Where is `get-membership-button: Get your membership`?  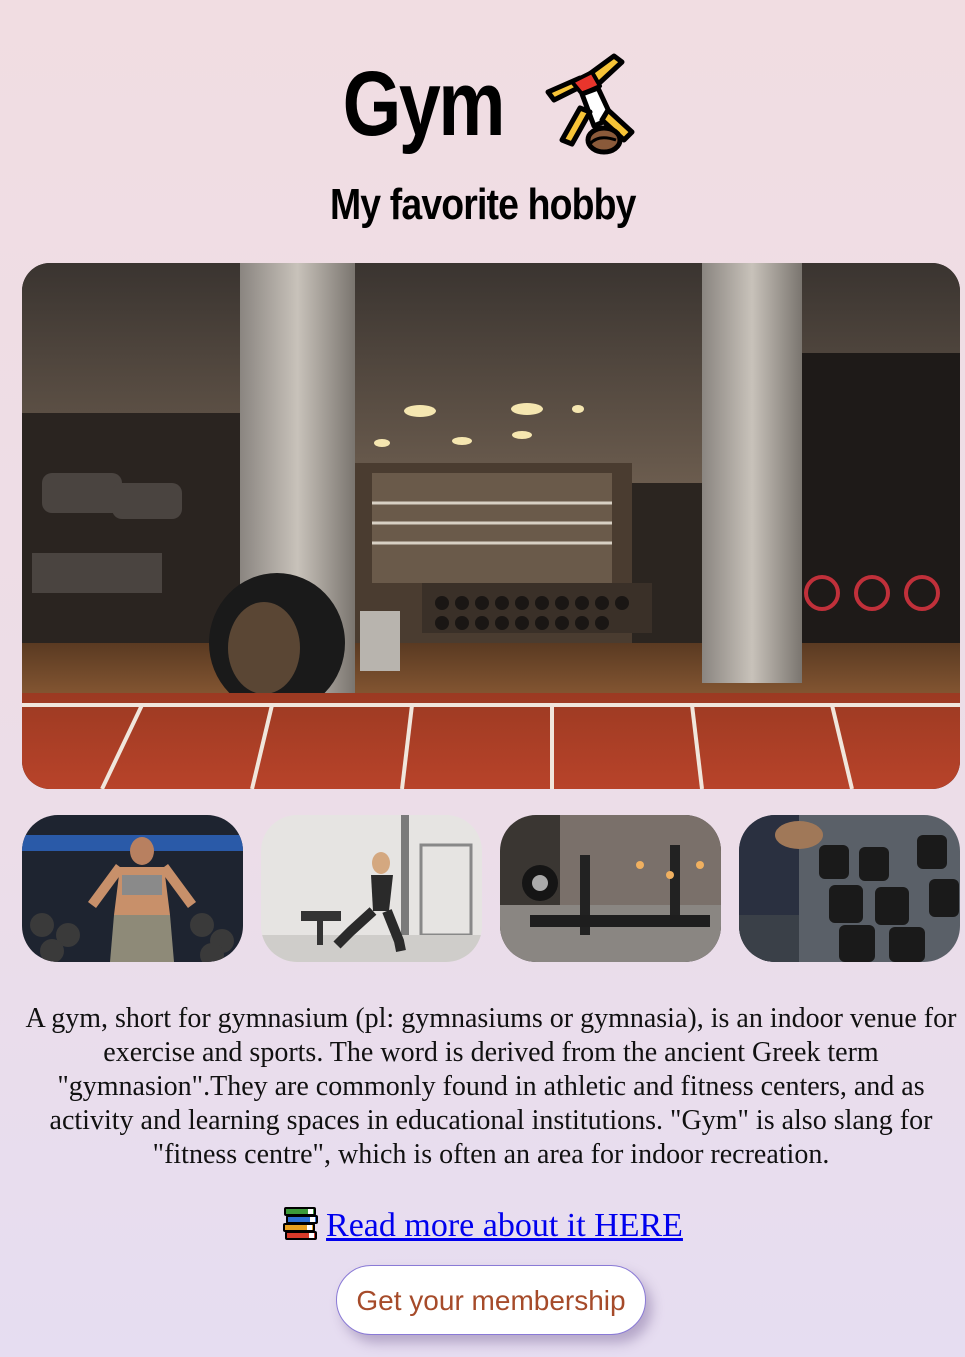 get-membership-button: Get your membership is located at coordinates (491, 1300).